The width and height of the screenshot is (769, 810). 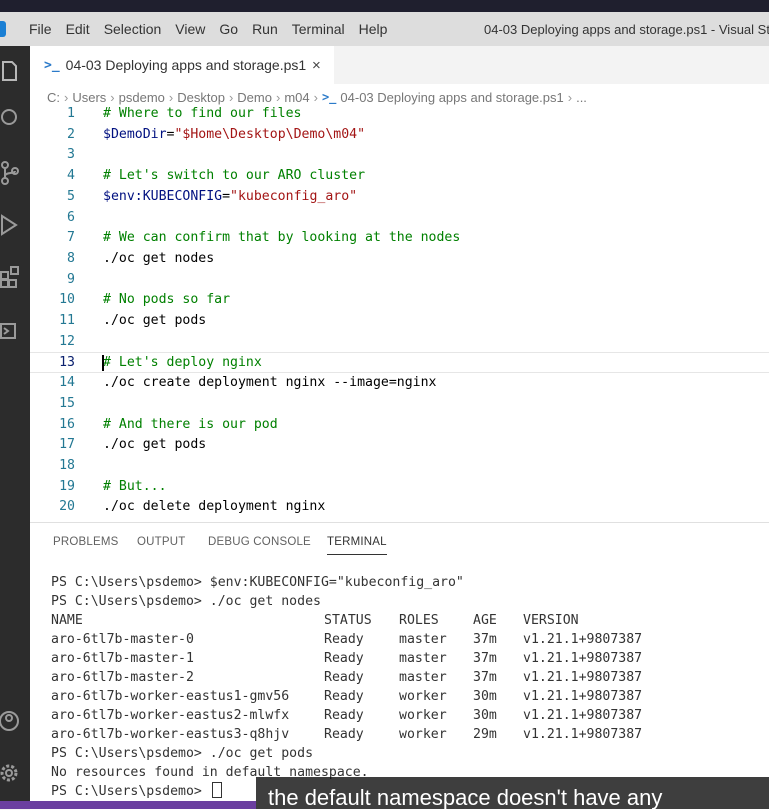 What do you see at coordinates (67, 383) in the screenshot?
I see `line-number: 14` at bounding box center [67, 383].